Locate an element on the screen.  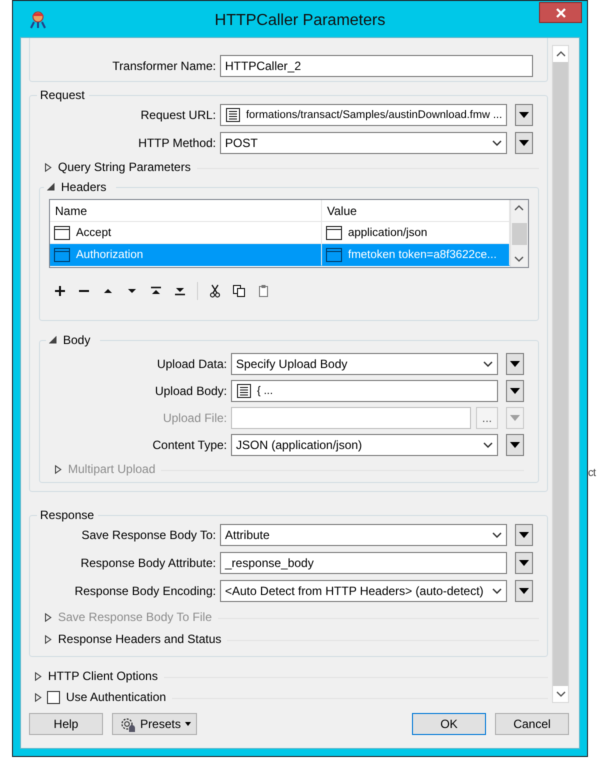
ok-button: OK is located at coordinates (449, 724).